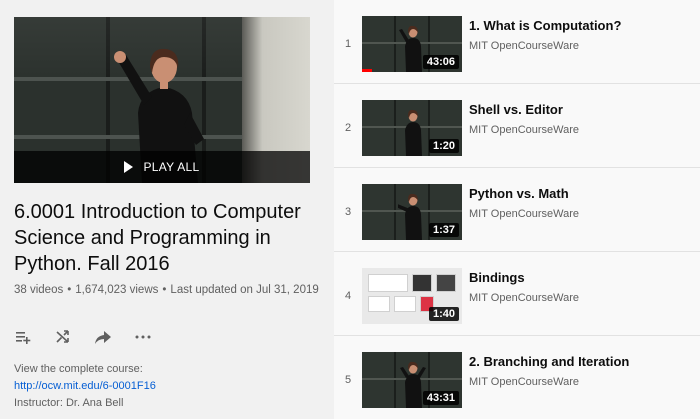 The height and width of the screenshot is (419, 700). I want to click on play-all-button: PLAY ALL, so click(162, 167).